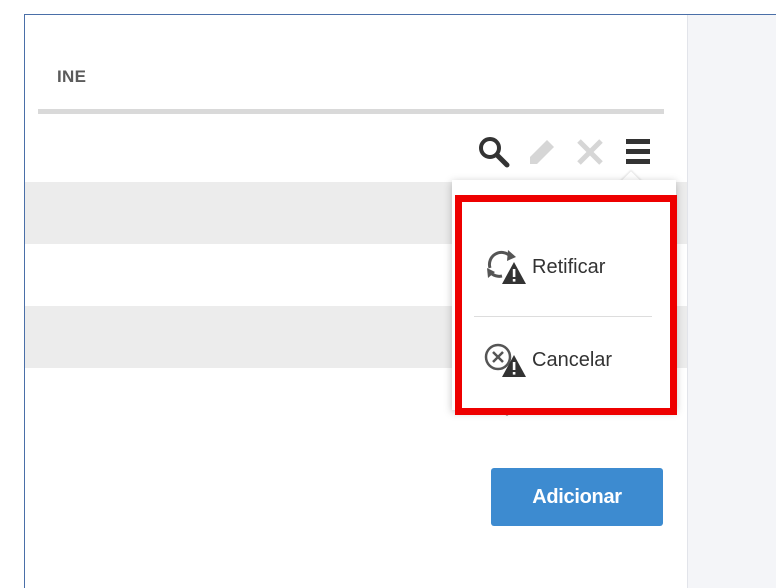 The image size is (776, 588). I want to click on menu-item-cancelar: Cancelar, so click(577, 360).